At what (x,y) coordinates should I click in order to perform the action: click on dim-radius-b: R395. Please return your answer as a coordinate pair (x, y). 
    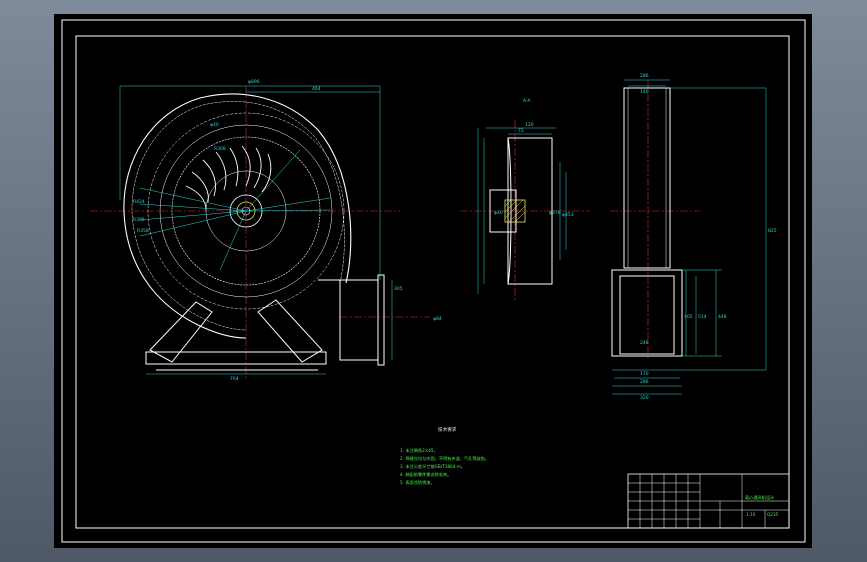
    Looking at the image, I should click on (139, 220).